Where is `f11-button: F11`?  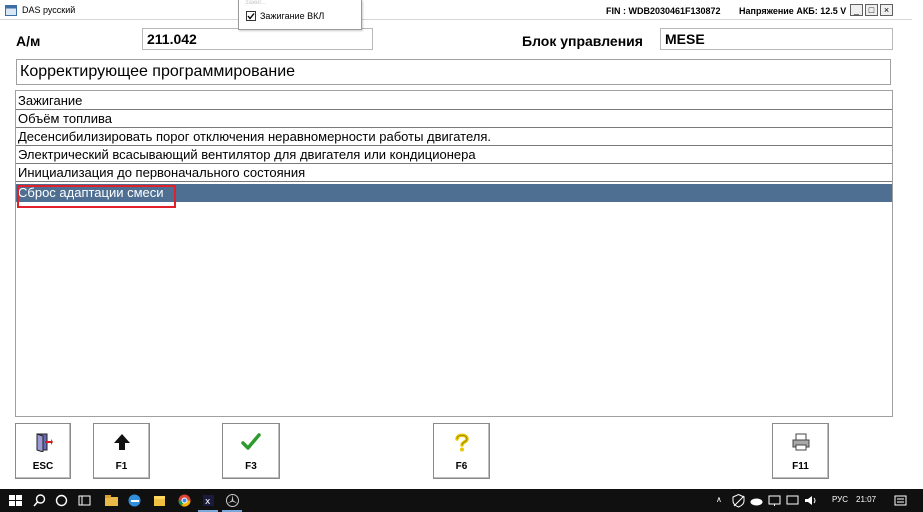 f11-button: F11 is located at coordinates (800, 451).